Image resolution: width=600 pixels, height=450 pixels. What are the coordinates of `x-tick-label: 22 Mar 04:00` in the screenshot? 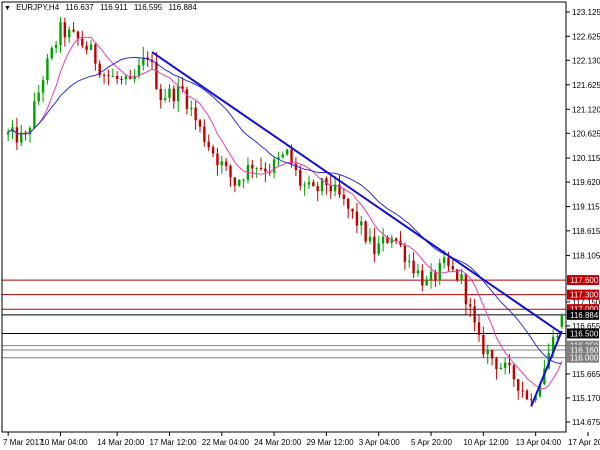 It's located at (226, 442).